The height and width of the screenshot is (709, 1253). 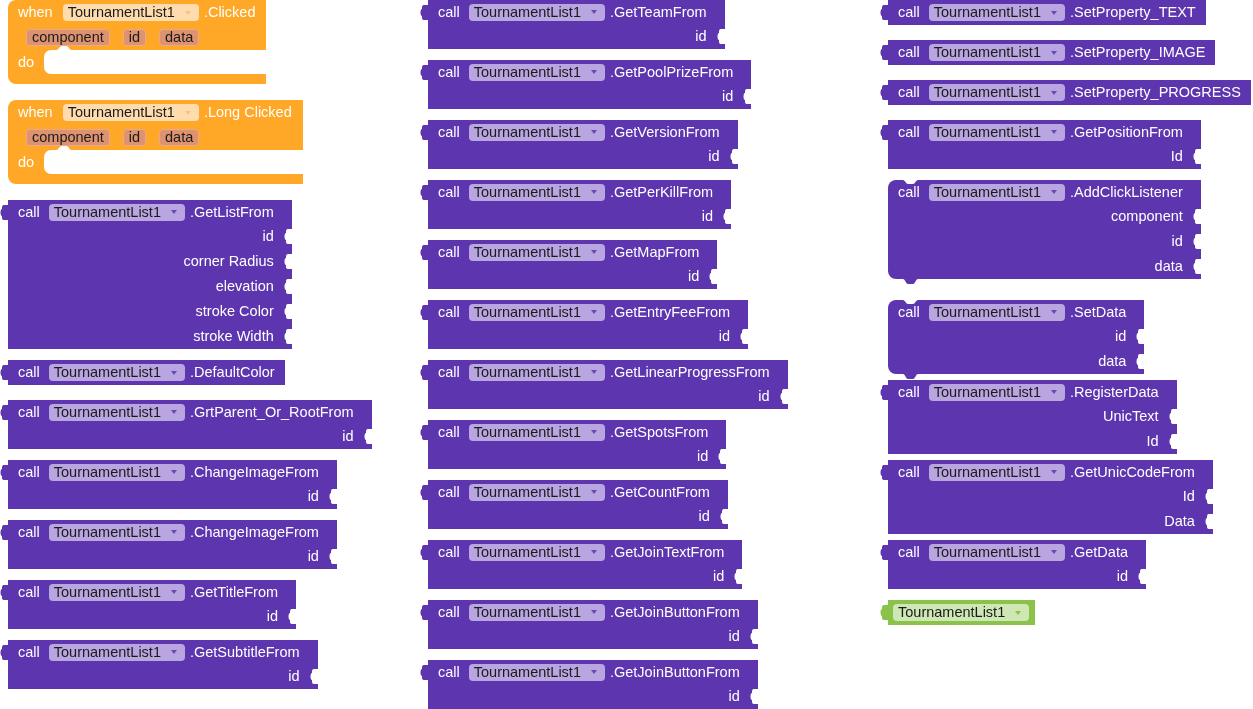 What do you see at coordinates (588, 324) in the screenshot?
I see `call-block: call TournamentList1 .GetEntryFeeFrom id` at bounding box center [588, 324].